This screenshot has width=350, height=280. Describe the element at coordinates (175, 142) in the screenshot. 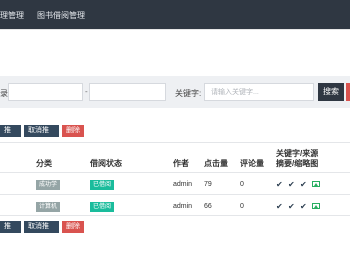

I see `table-top-border` at that location.